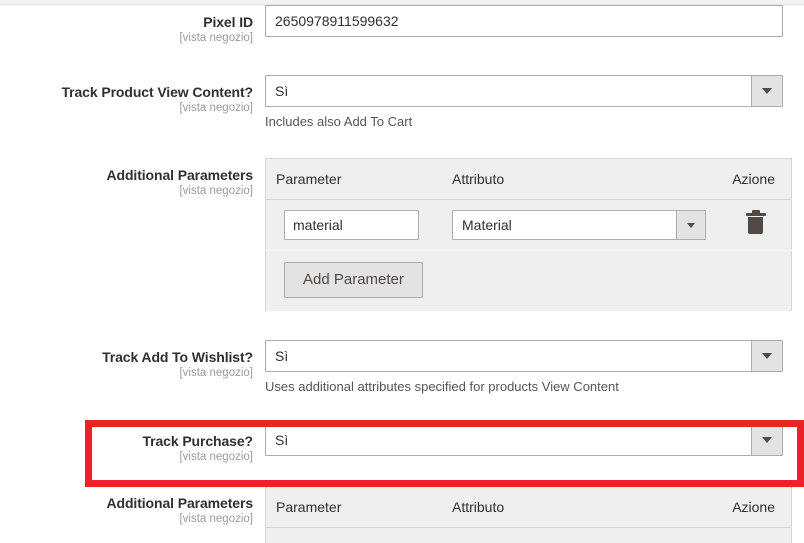  Describe the element at coordinates (216, 107) in the screenshot. I see `label-track-view-content-scope: [vista negozio]` at that location.